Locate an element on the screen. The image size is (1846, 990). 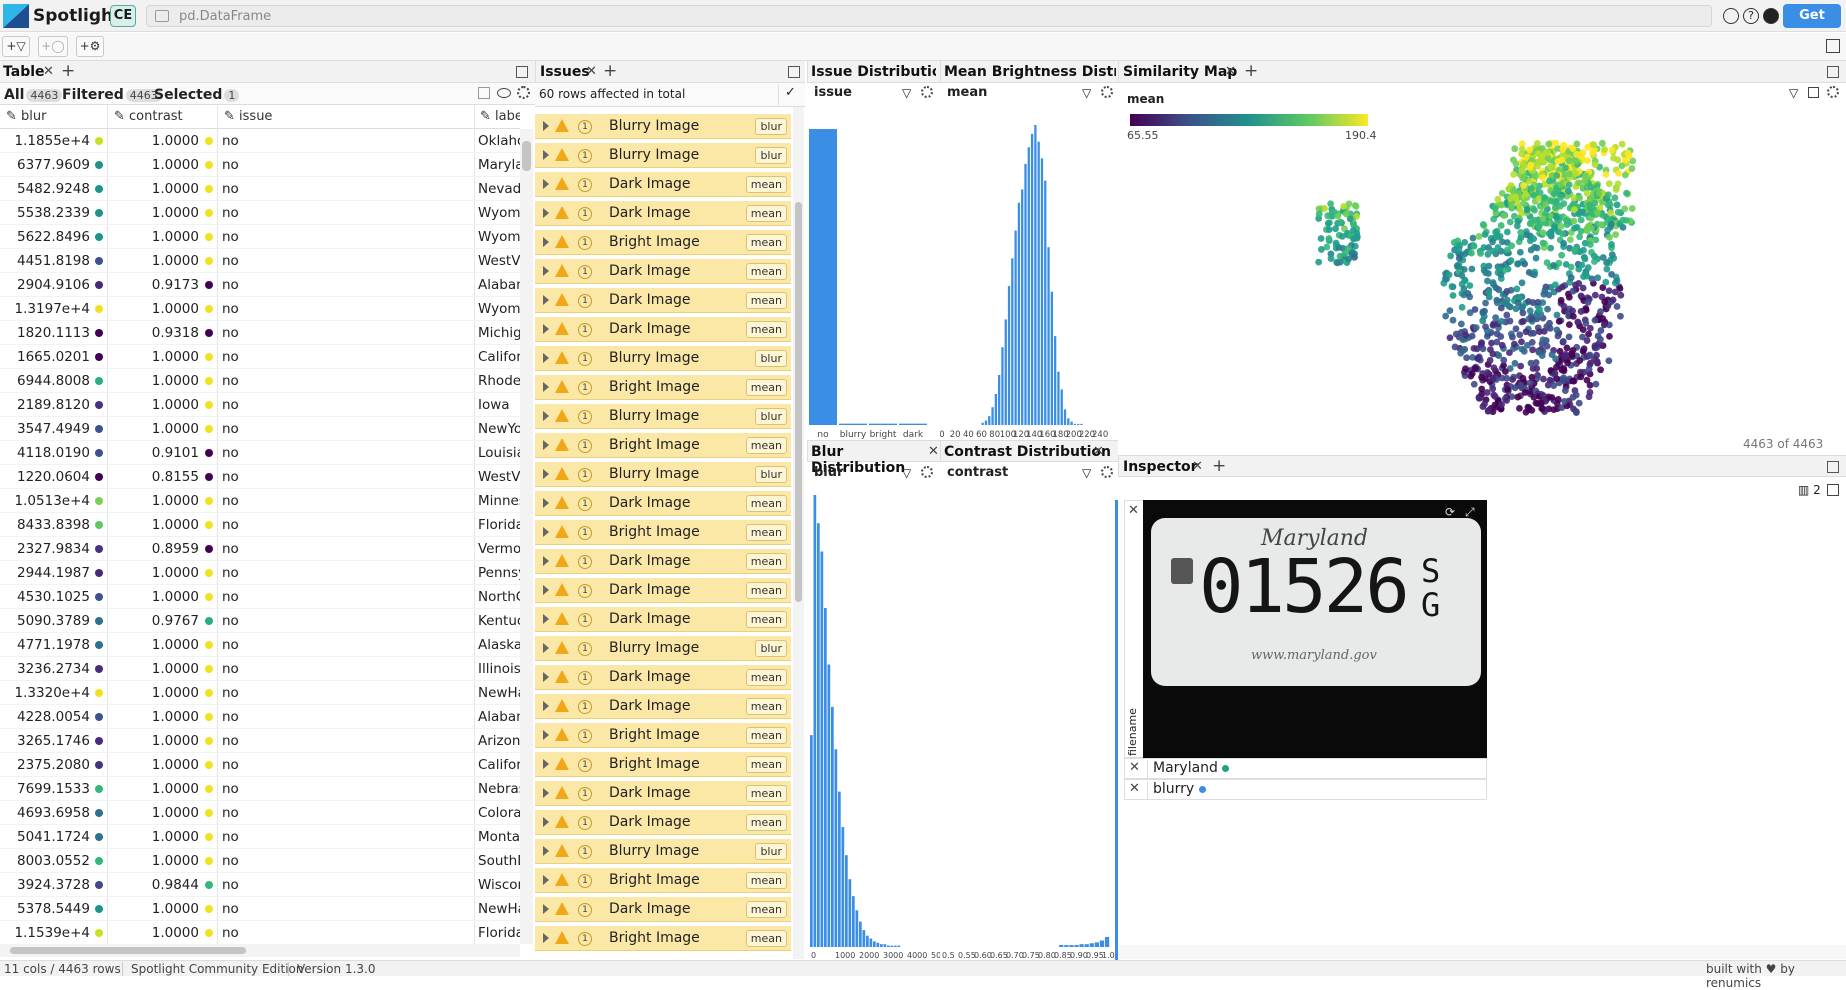
columns-count: ▥ 2 is located at coordinates (1809, 490).